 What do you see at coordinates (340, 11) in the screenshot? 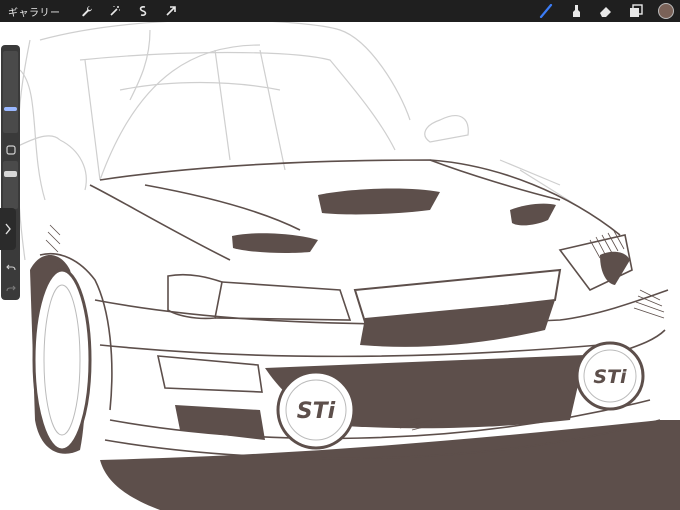
I see `top-toolbar: ギャラリー` at bounding box center [340, 11].